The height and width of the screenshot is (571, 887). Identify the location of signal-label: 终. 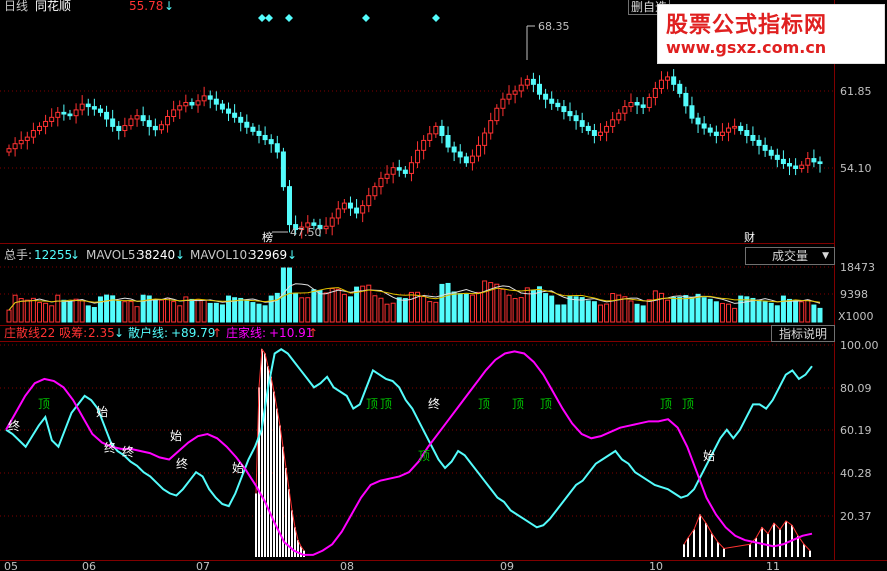
(14, 425).